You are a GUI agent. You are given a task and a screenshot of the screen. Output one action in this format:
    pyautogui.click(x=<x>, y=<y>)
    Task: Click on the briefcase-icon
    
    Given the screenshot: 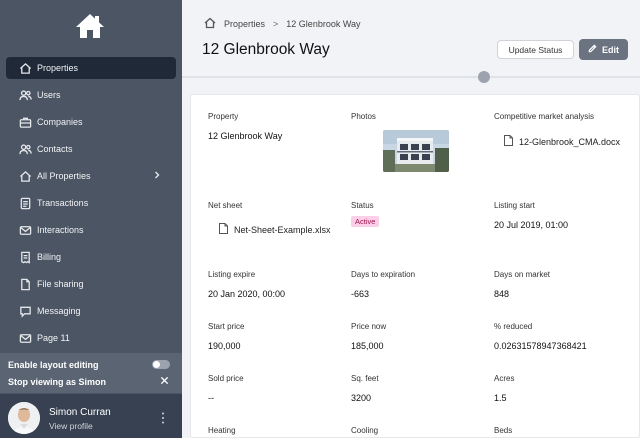 What is the action you would take?
    pyautogui.click(x=25, y=122)
    